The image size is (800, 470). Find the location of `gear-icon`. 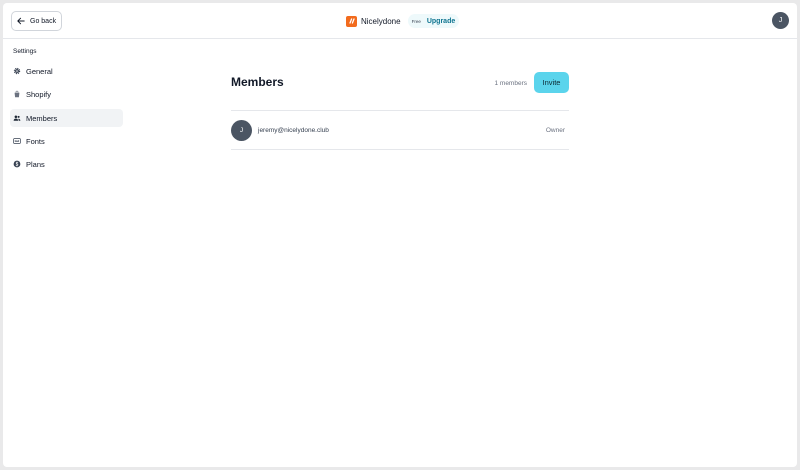

gear-icon is located at coordinates (17, 71).